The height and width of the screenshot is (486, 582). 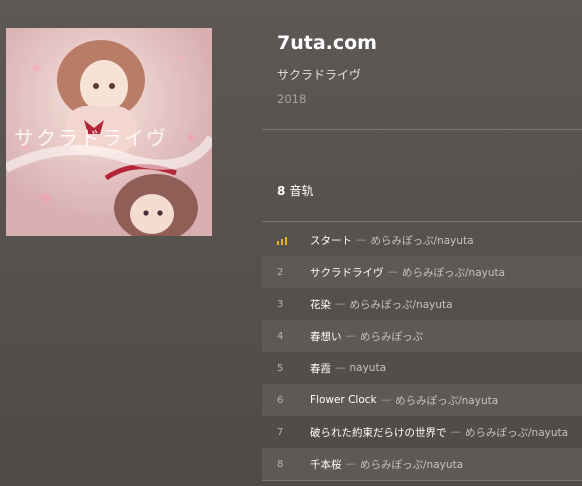 I want to click on track-number: 5, so click(x=280, y=368).